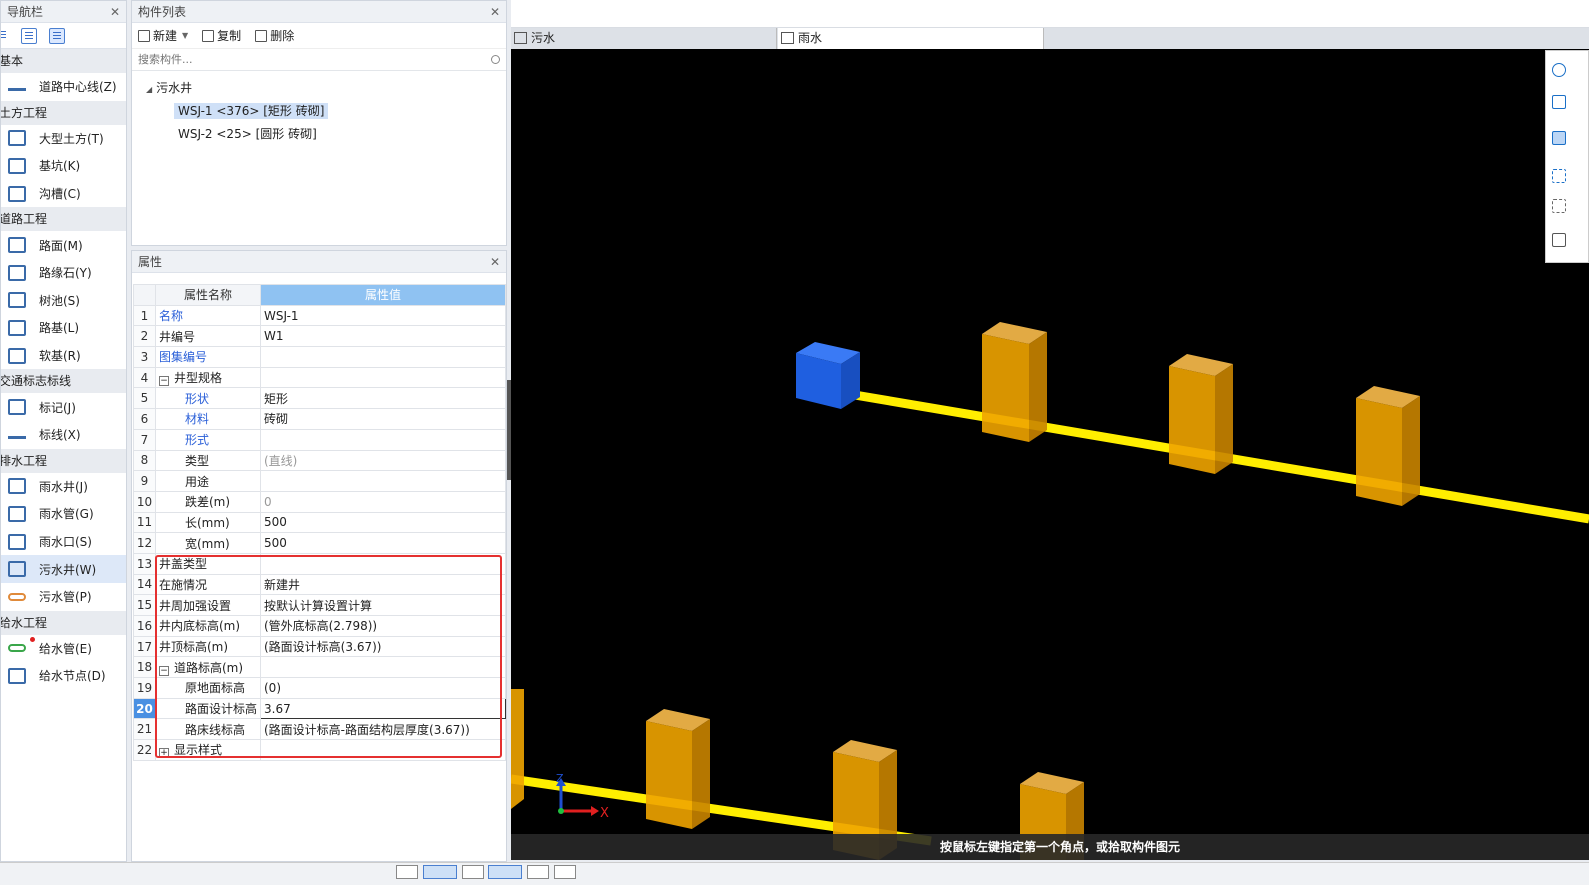 Image resolution: width=1589 pixels, height=885 pixels. What do you see at coordinates (63, 245) in the screenshot?
I see `nav-item: 路面(M)` at bounding box center [63, 245].